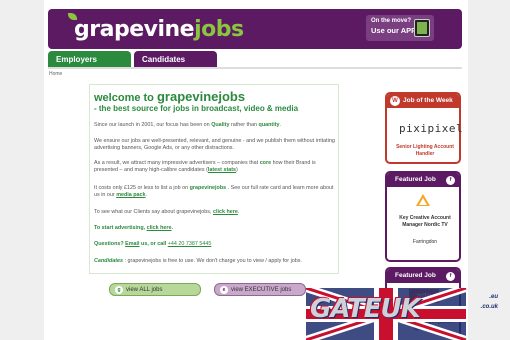  I want to click on advertising-paragraph: To start advertising, click here., so click(133, 228).